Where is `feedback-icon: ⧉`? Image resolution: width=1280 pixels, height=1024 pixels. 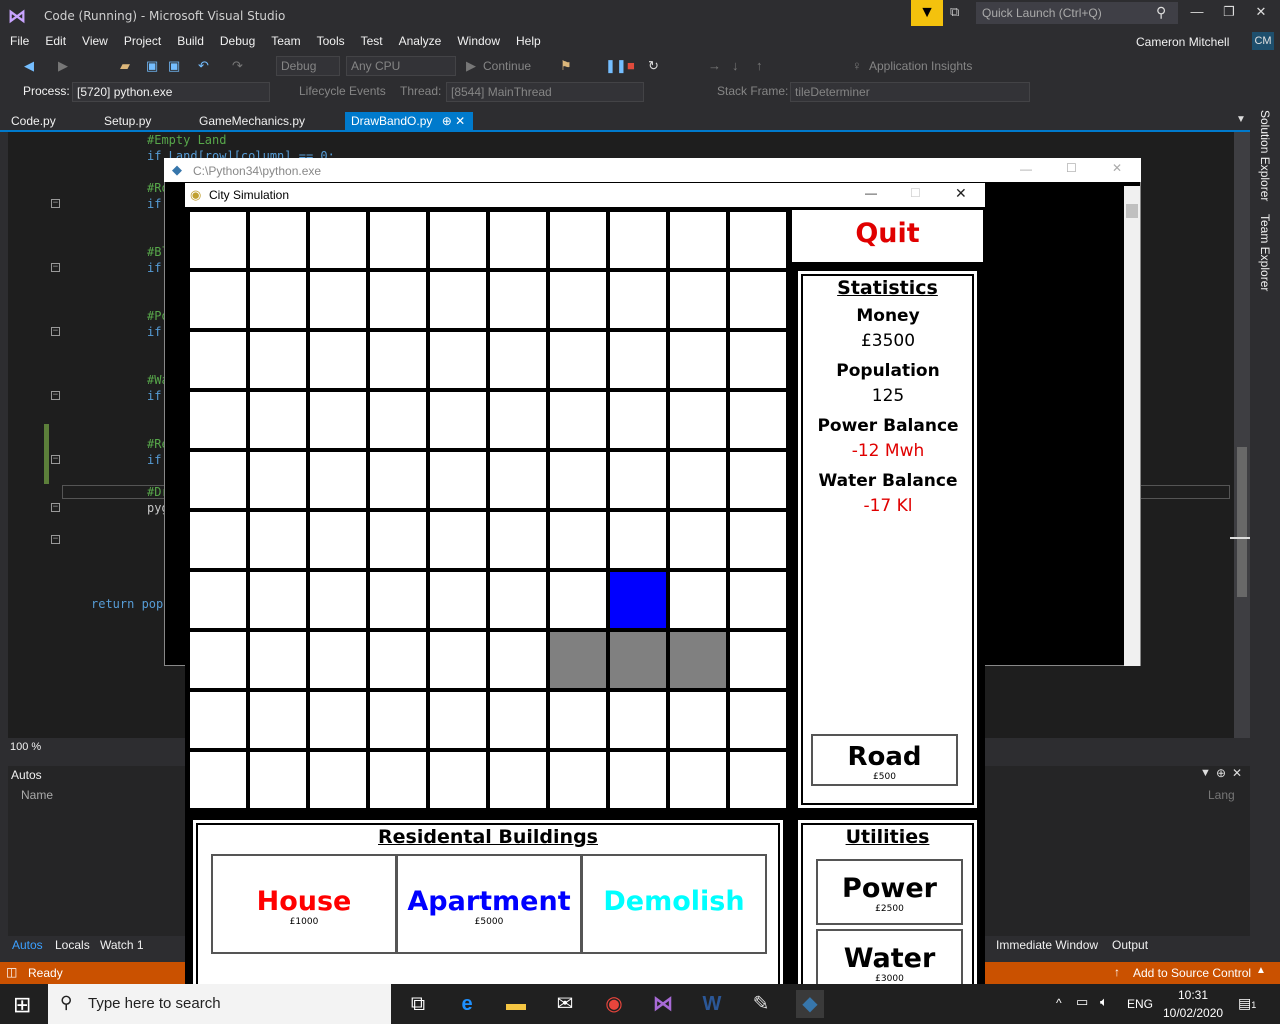 feedback-icon: ⧉ is located at coordinates (960, 14).